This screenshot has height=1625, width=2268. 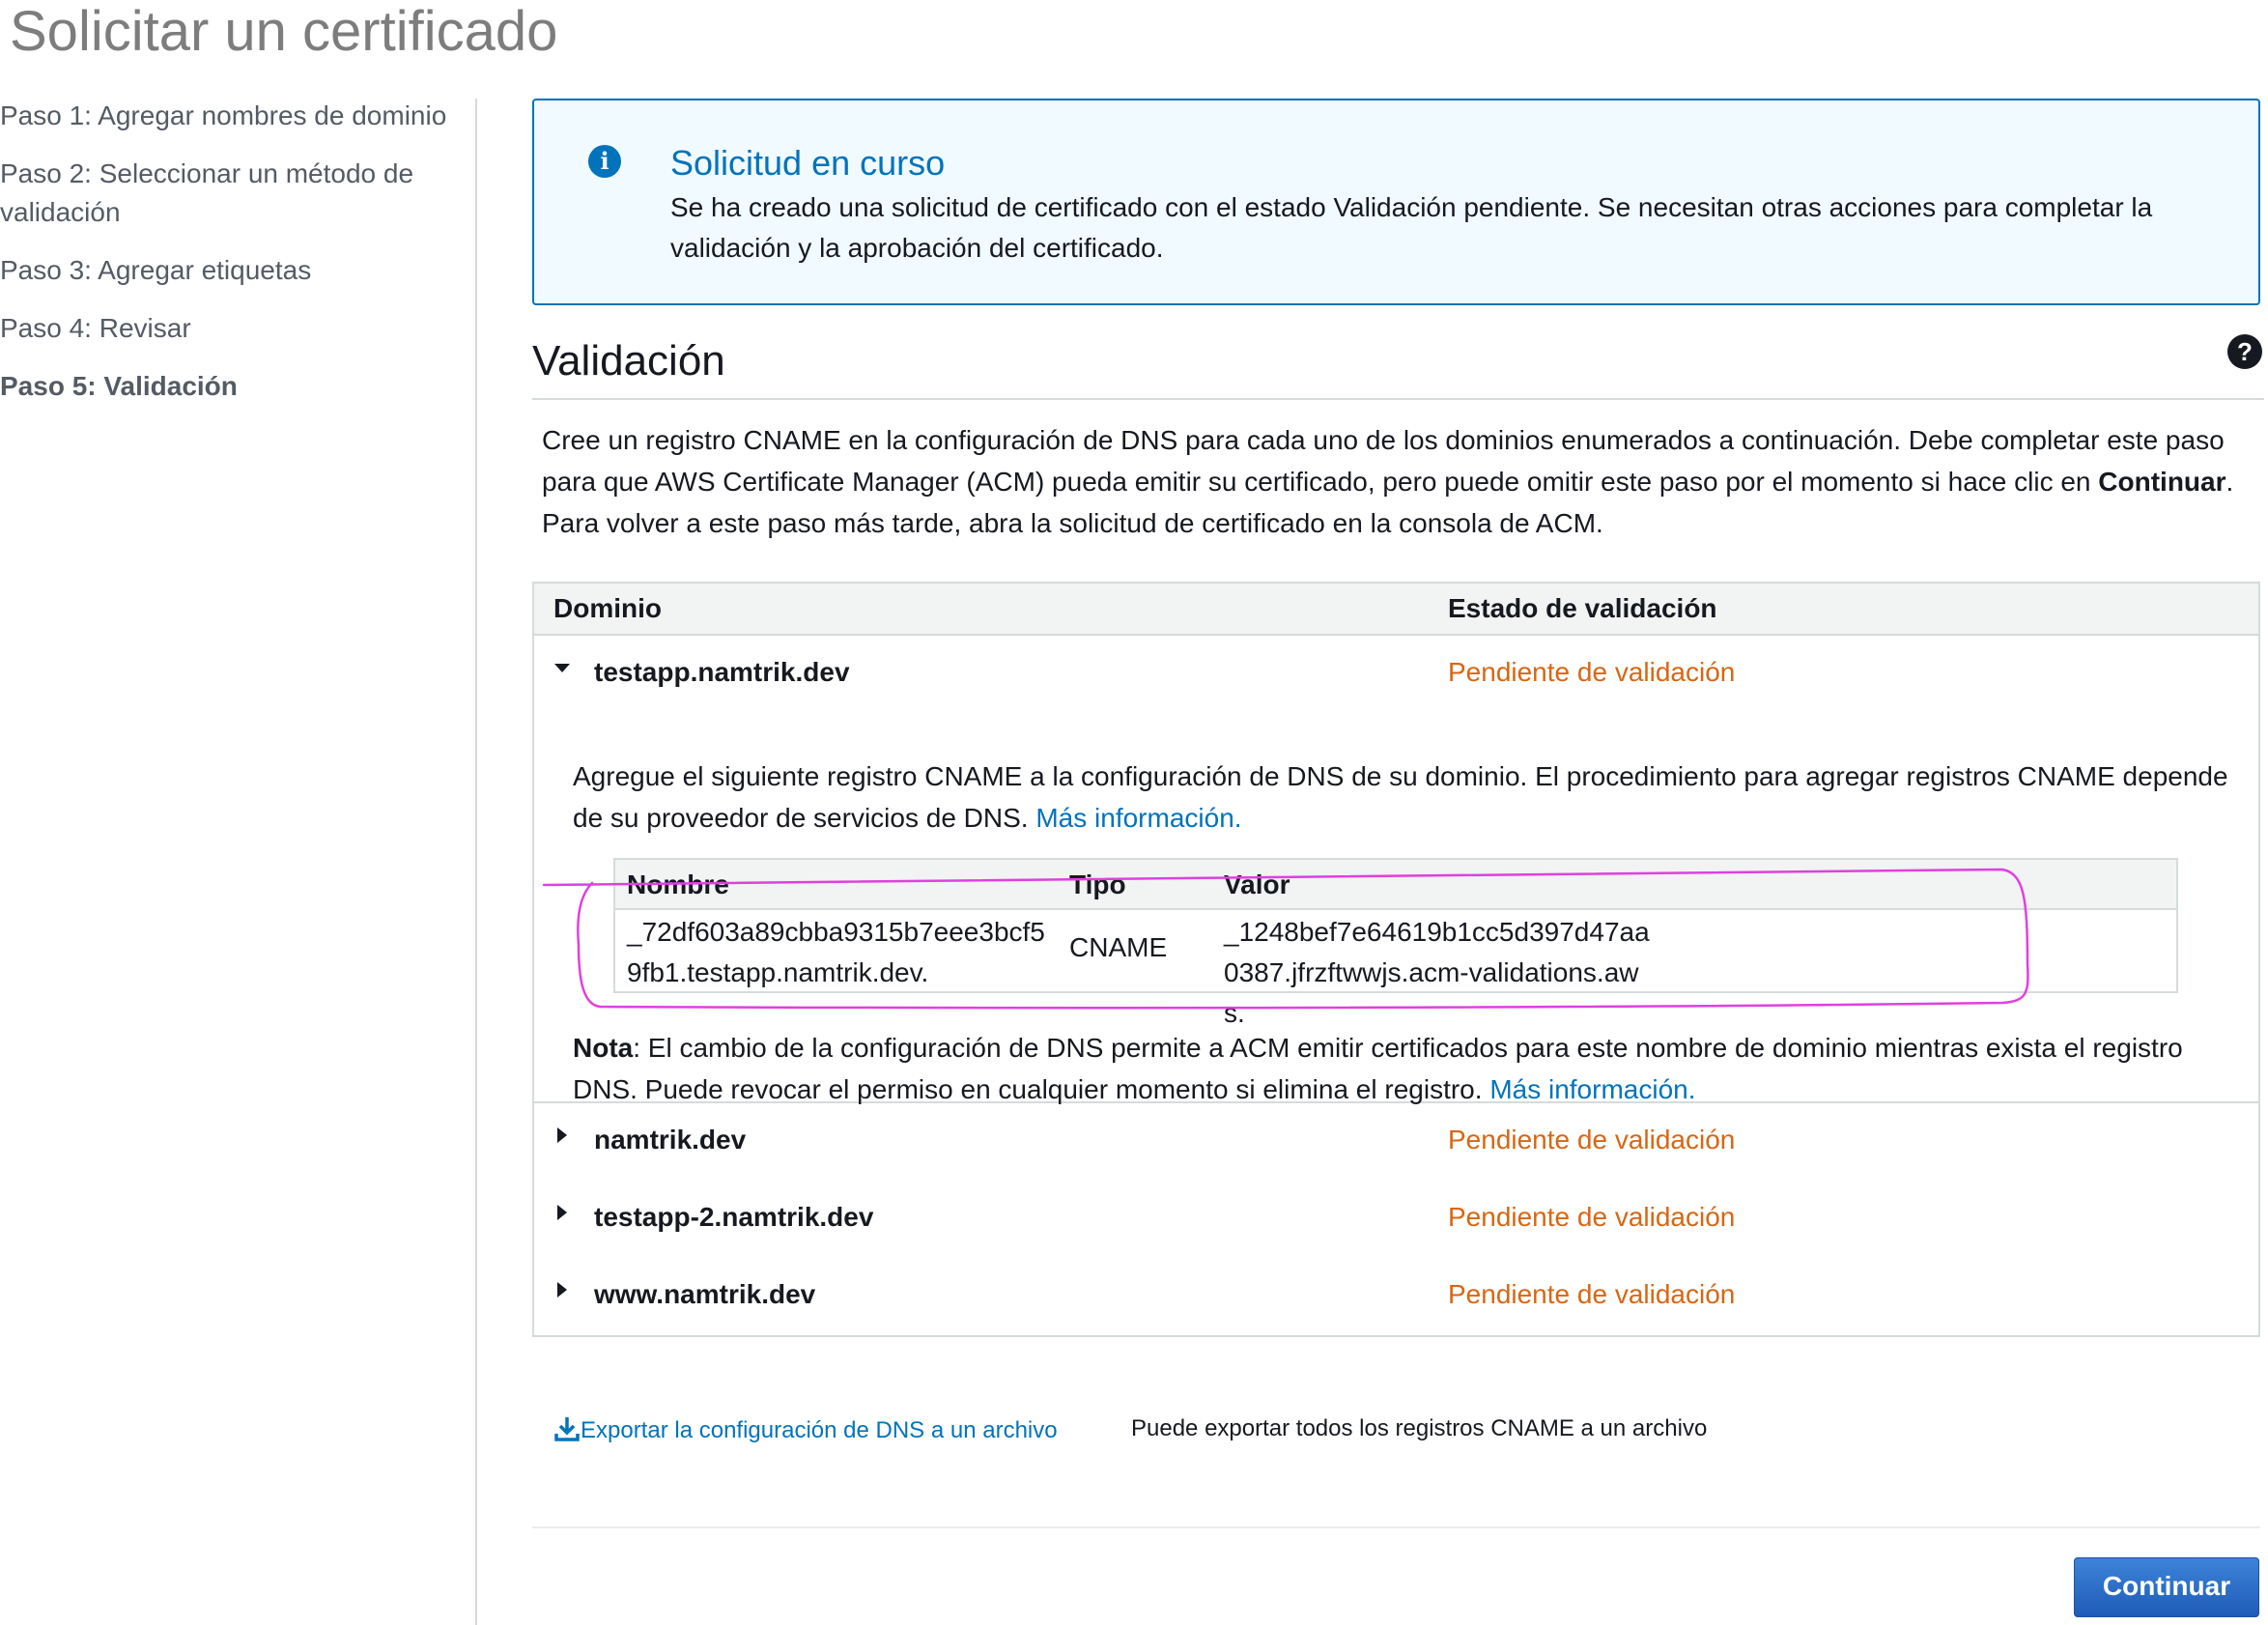 What do you see at coordinates (562, 667) in the screenshot?
I see `caret-down-icon` at bounding box center [562, 667].